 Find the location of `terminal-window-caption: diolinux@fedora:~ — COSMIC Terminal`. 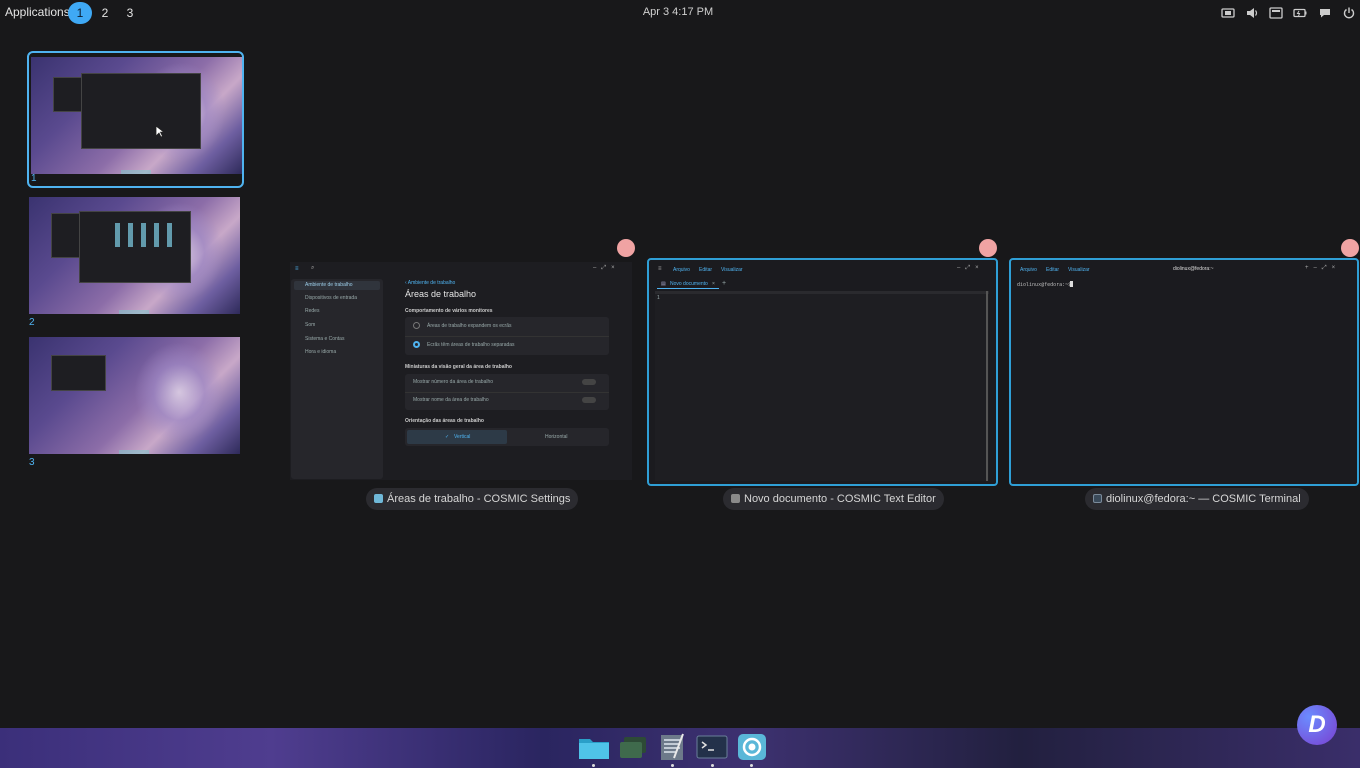

terminal-window-caption: diolinux@fedora:~ — COSMIC Terminal is located at coordinates (1197, 499).